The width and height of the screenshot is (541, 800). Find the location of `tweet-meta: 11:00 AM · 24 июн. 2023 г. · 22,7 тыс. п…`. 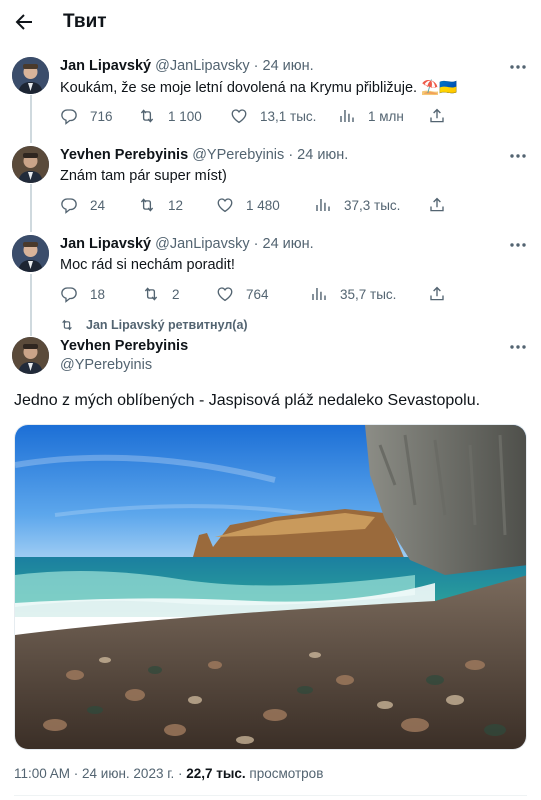

tweet-meta: 11:00 AM · 24 июн. 2023 г. · 22,7 тыс. п… is located at coordinates (168, 773).